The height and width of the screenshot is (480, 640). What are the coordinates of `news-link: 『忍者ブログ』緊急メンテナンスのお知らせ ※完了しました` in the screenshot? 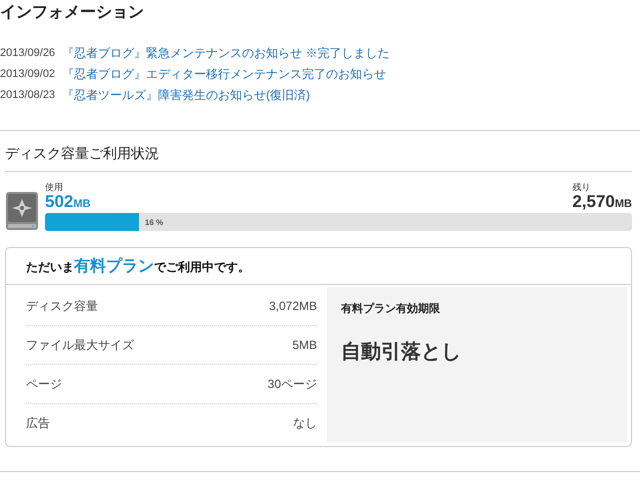 It's located at (226, 53).